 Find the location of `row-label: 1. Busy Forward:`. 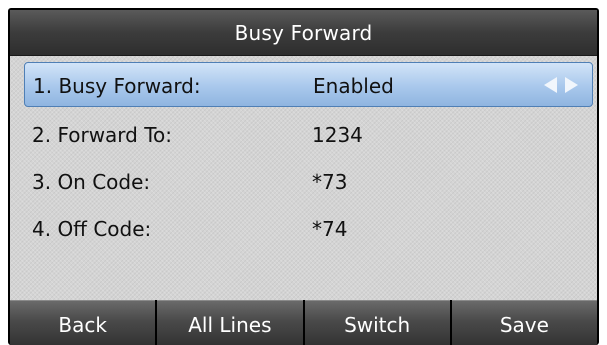

row-label: 1. Busy Forward: is located at coordinates (117, 86).